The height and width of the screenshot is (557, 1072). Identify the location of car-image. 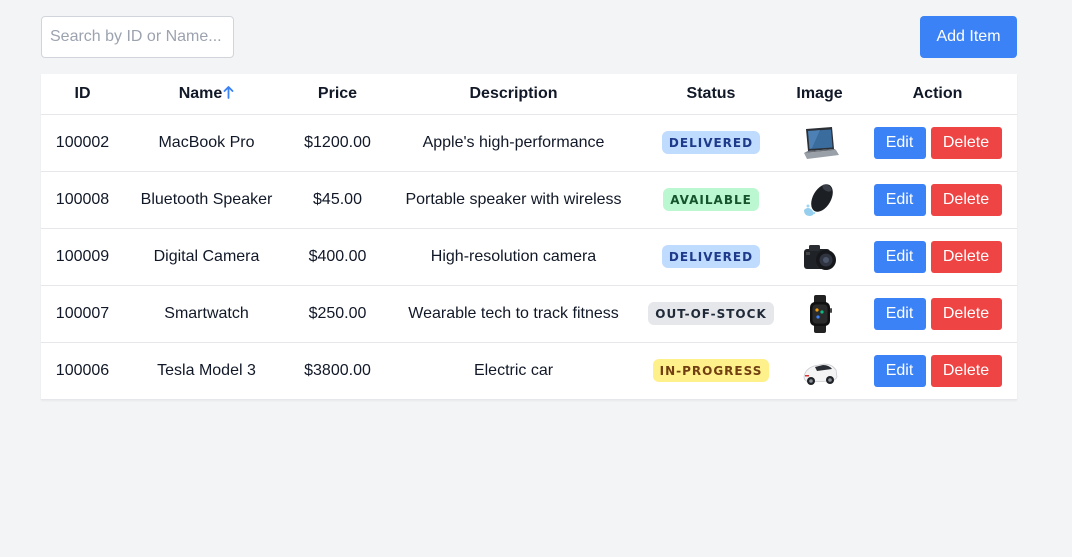
(820, 371).